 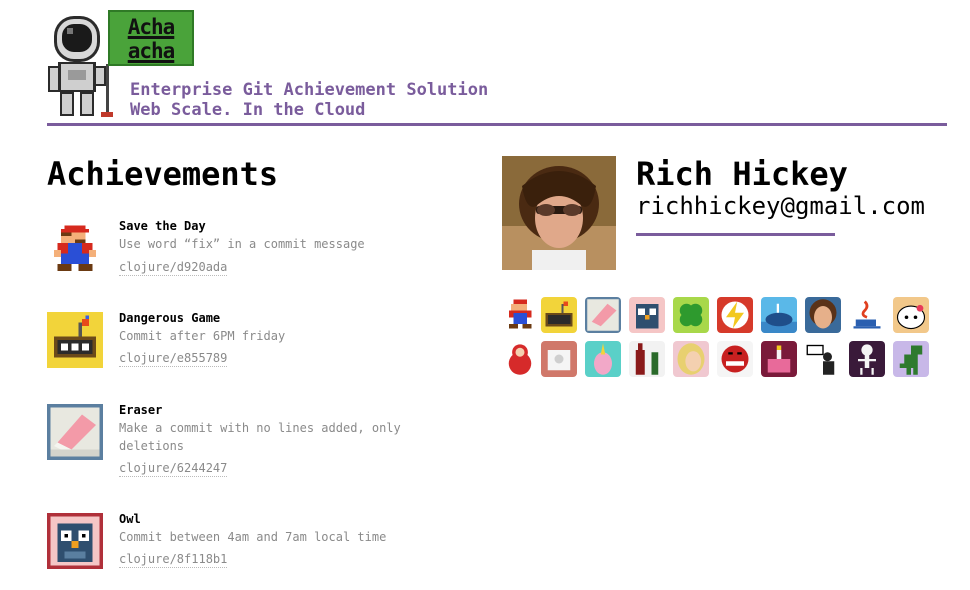 I want to click on achievement-description: Commit between 4am and 7am local time, so click(x=253, y=537).